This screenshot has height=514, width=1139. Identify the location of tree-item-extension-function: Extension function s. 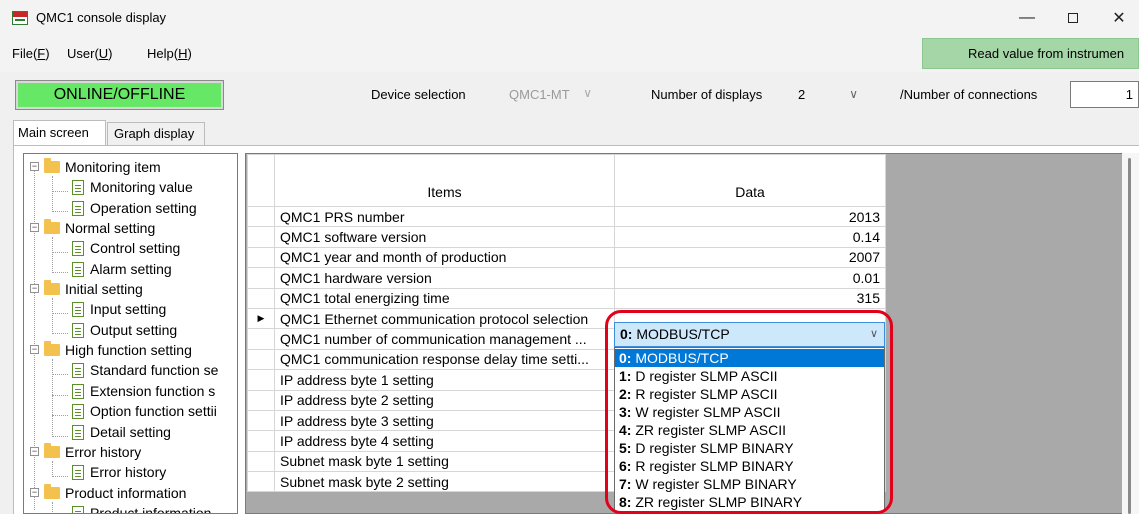
(143, 391).